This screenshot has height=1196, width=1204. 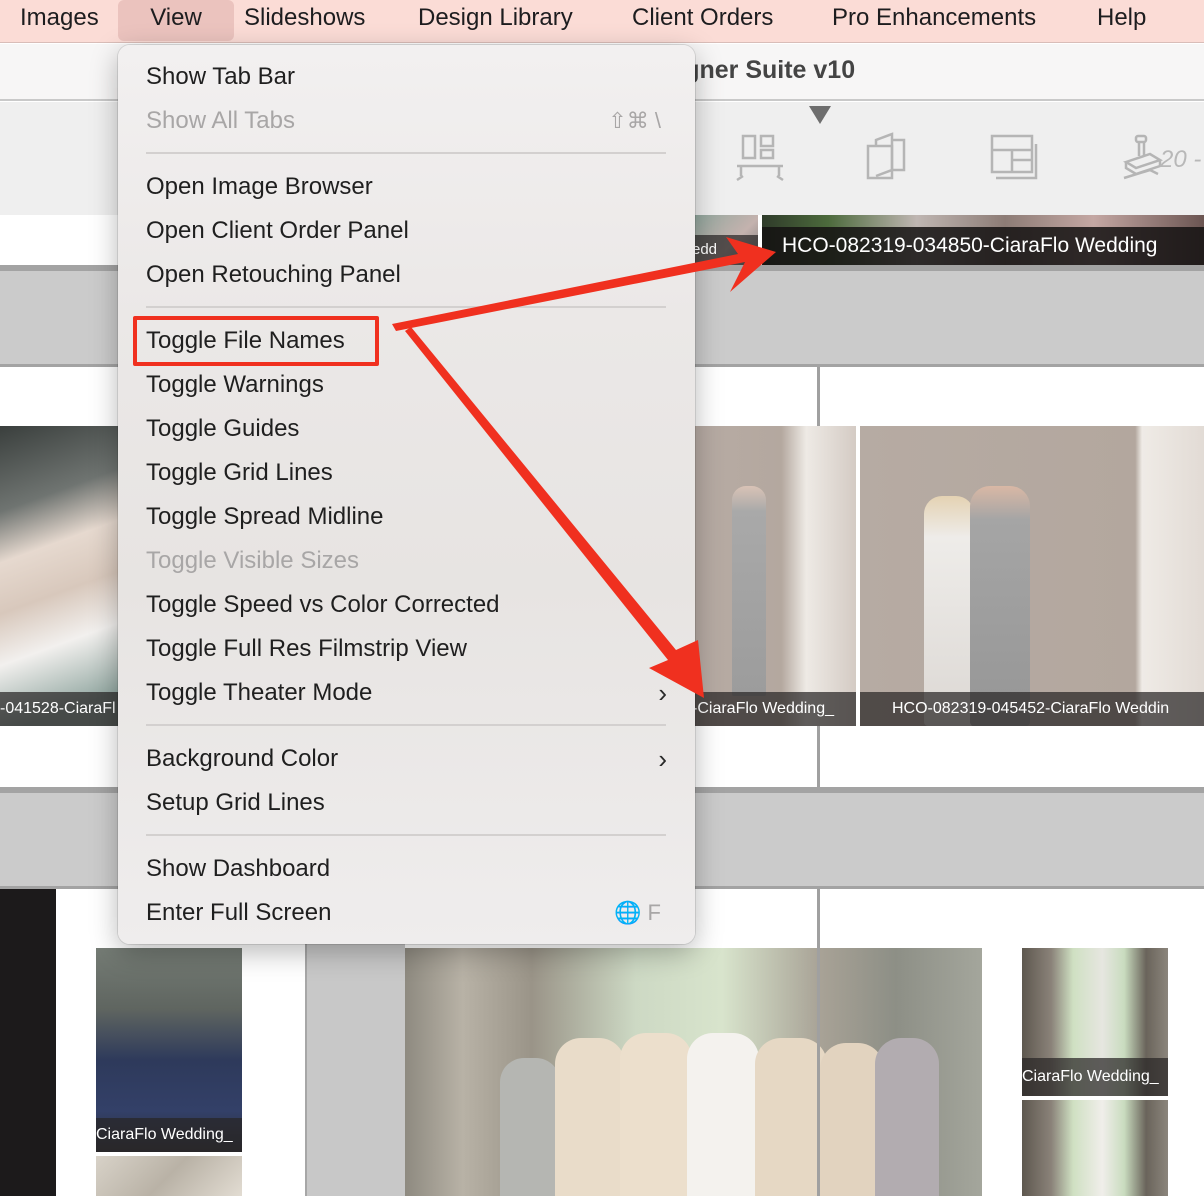 I want to click on menu-item-open-client-order-panel: Open Client Order Panel, so click(x=277, y=231).